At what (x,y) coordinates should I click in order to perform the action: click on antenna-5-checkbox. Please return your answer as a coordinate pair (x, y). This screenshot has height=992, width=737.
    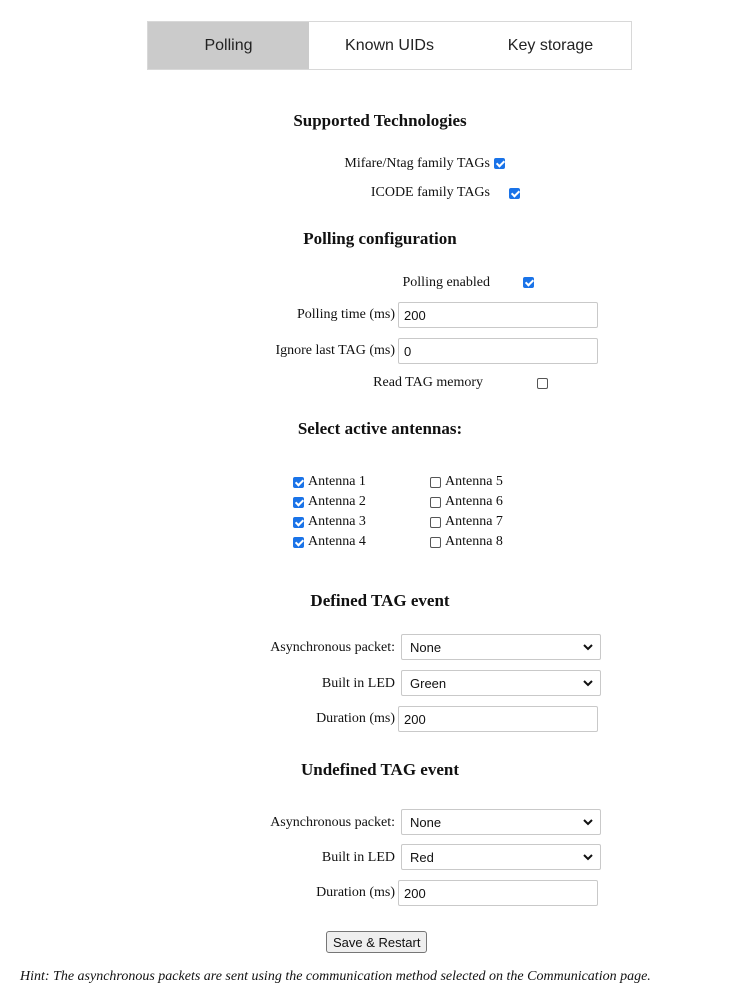
    Looking at the image, I should click on (435, 482).